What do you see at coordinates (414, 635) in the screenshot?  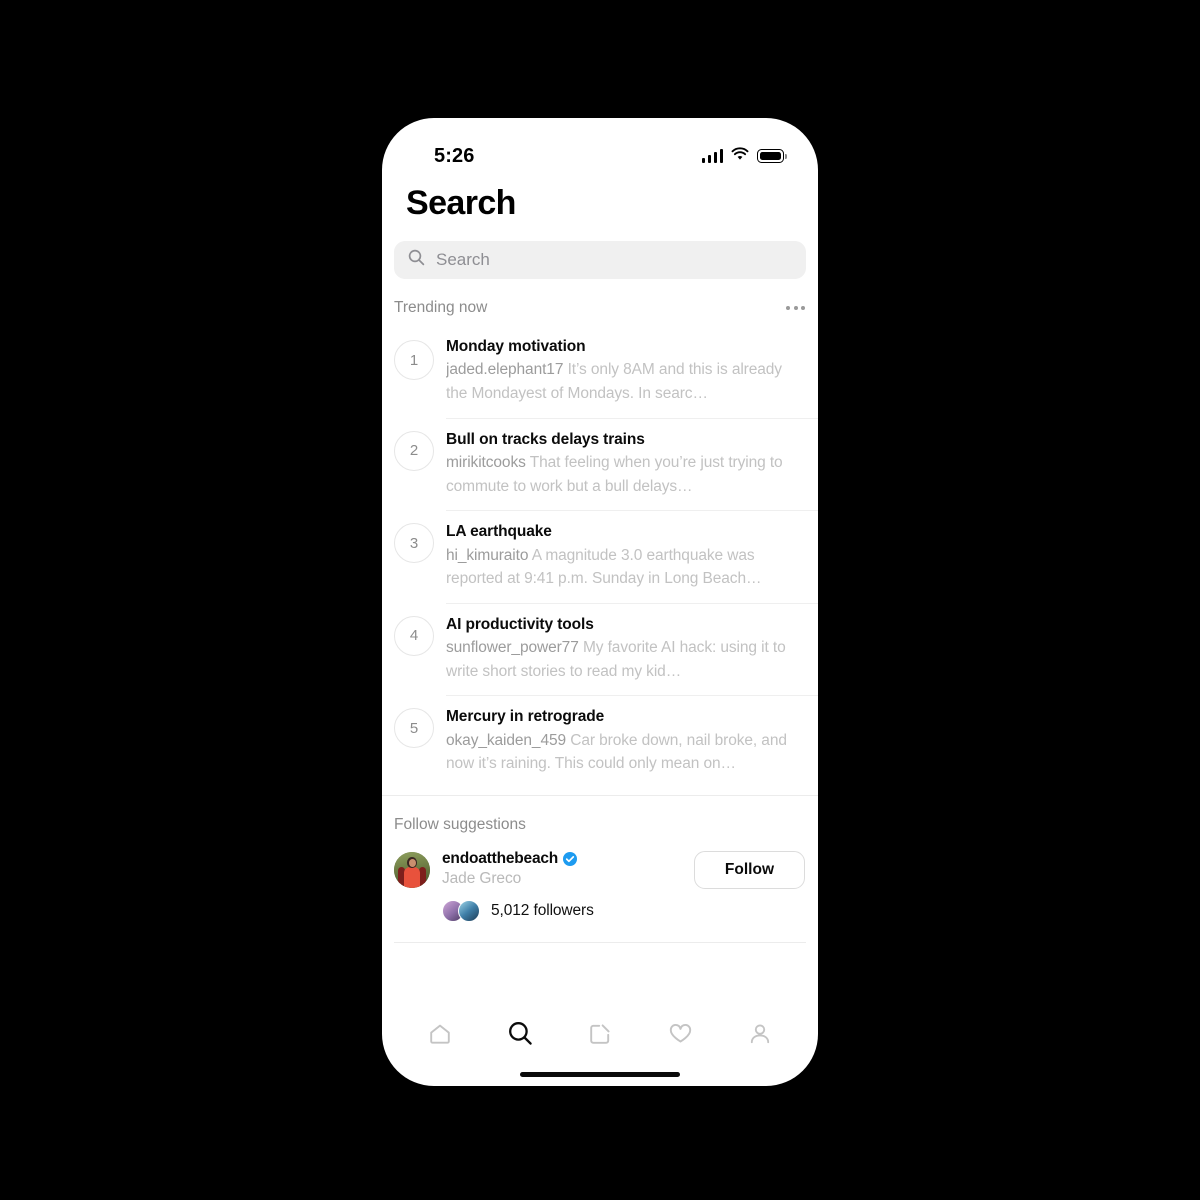 I see `trending-rank-badge: 4` at bounding box center [414, 635].